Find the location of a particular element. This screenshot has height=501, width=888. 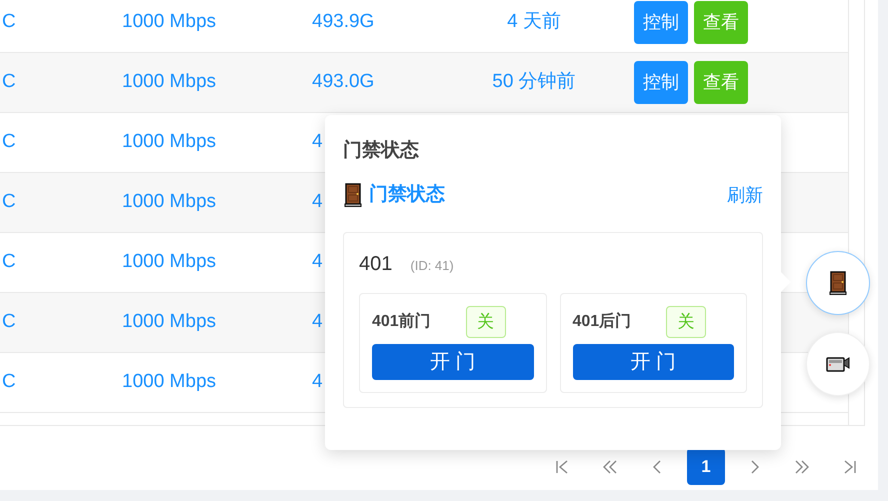

refresh-link: 刷新 is located at coordinates (745, 195).